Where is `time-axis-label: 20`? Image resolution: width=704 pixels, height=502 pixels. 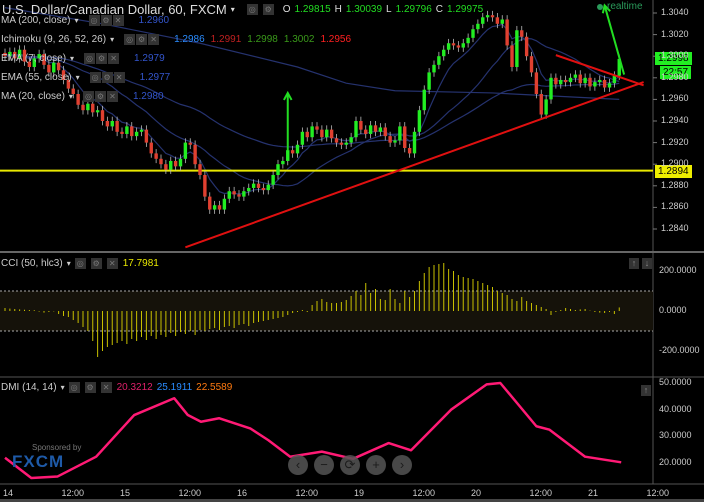 time-axis-label: 20 is located at coordinates (476, 493).